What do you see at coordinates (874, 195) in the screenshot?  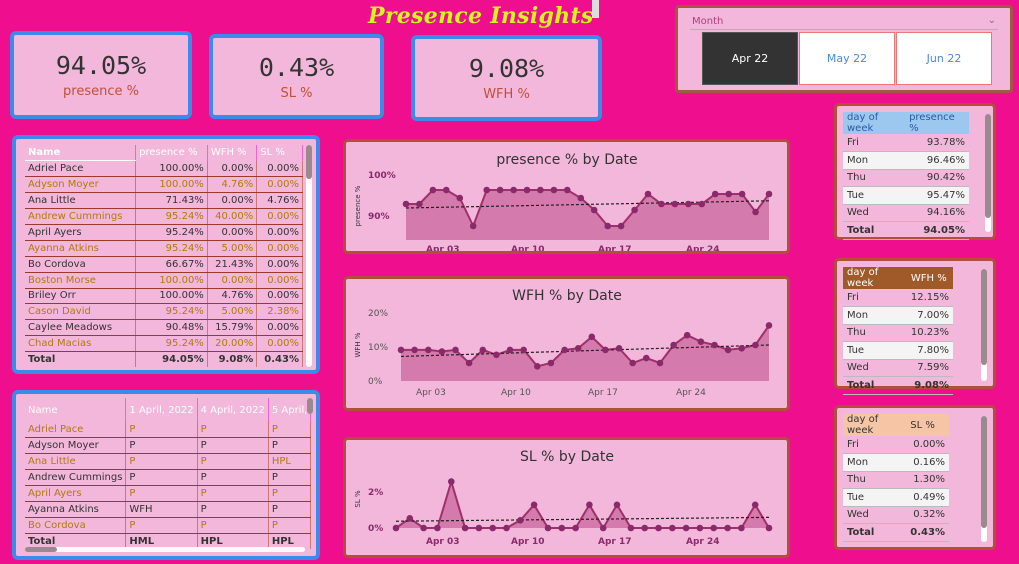 I see `day-cell: Tue` at bounding box center [874, 195].